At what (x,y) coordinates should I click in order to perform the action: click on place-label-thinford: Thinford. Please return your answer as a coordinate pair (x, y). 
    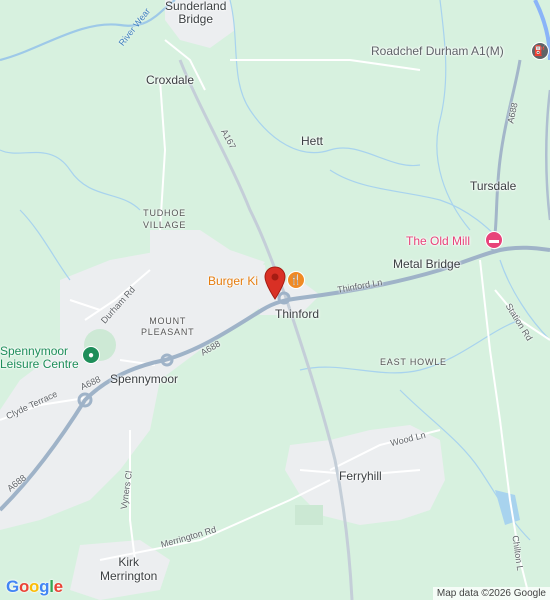
    Looking at the image, I should click on (297, 314).